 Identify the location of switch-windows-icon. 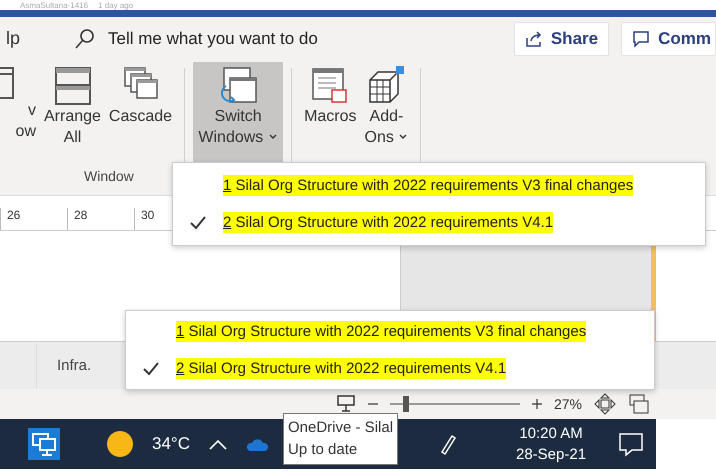
(238, 86).